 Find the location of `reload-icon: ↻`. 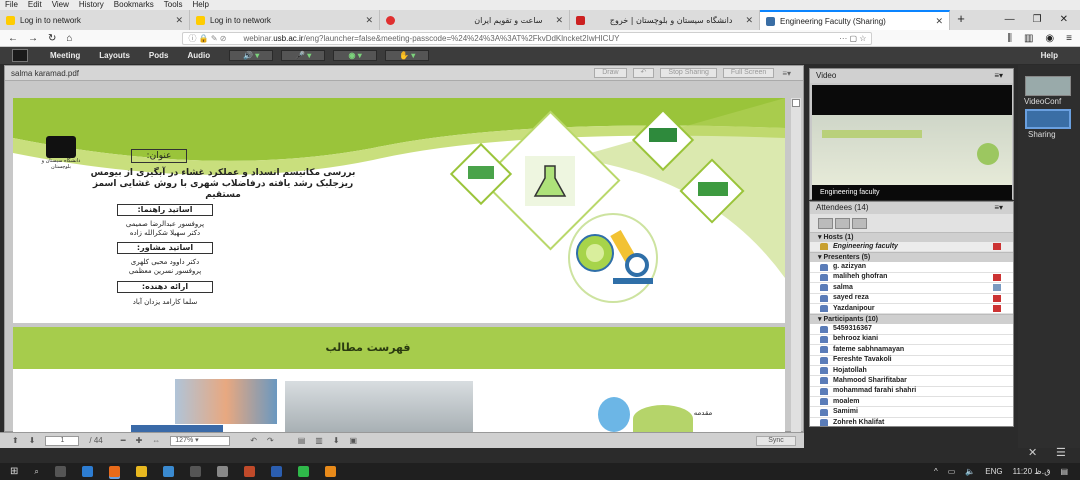

reload-icon: ↻ is located at coordinates (52, 38).